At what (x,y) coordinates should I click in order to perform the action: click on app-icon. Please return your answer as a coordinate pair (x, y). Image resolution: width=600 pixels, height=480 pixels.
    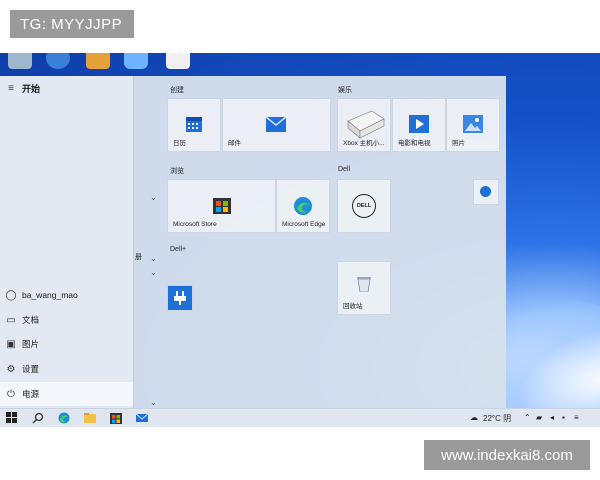
    Looking at the image, I should click on (485, 191).